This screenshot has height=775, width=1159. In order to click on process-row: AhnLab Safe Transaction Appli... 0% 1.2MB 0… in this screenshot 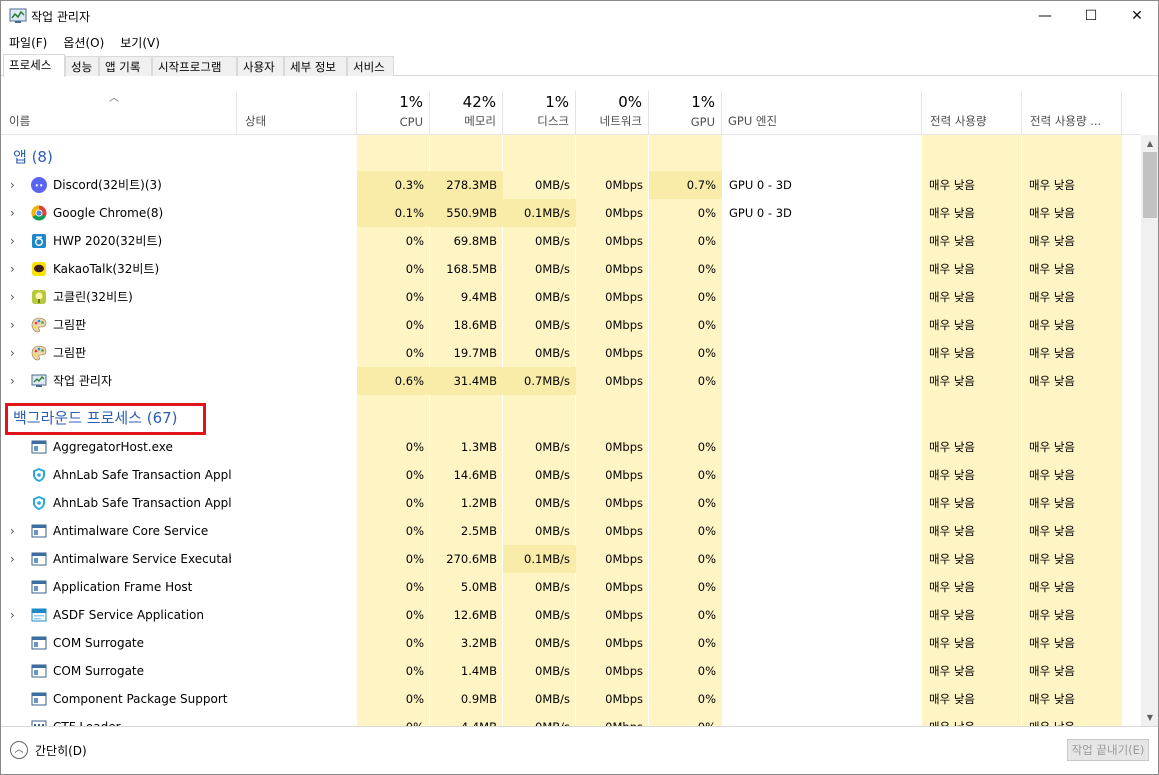, I will do `click(571, 503)`.